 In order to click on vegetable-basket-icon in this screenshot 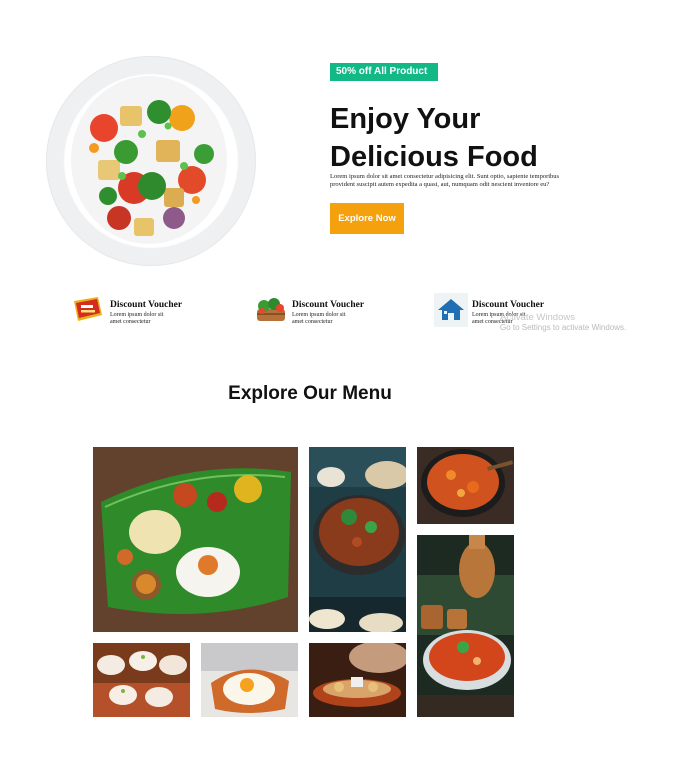, I will do `click(271, 309)`.